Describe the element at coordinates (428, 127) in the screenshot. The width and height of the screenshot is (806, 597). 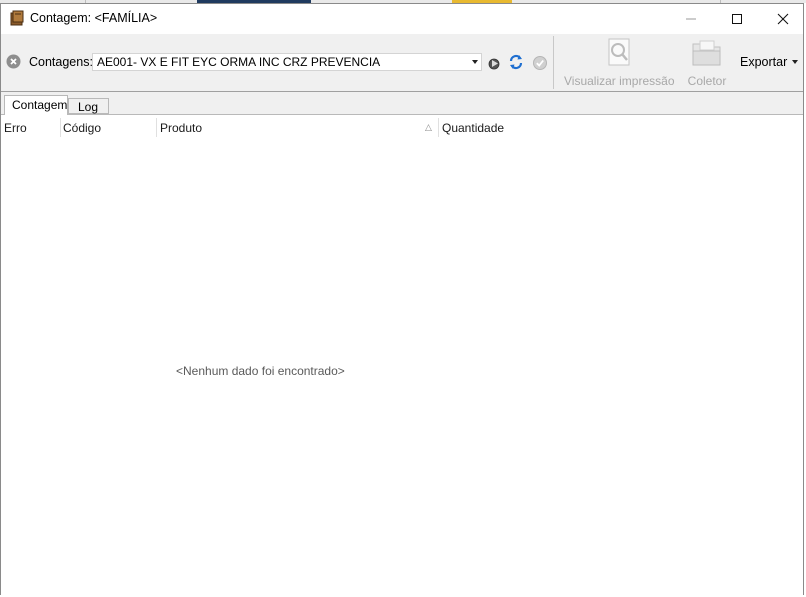
I see `sort-ascending-icon: △` at that location.